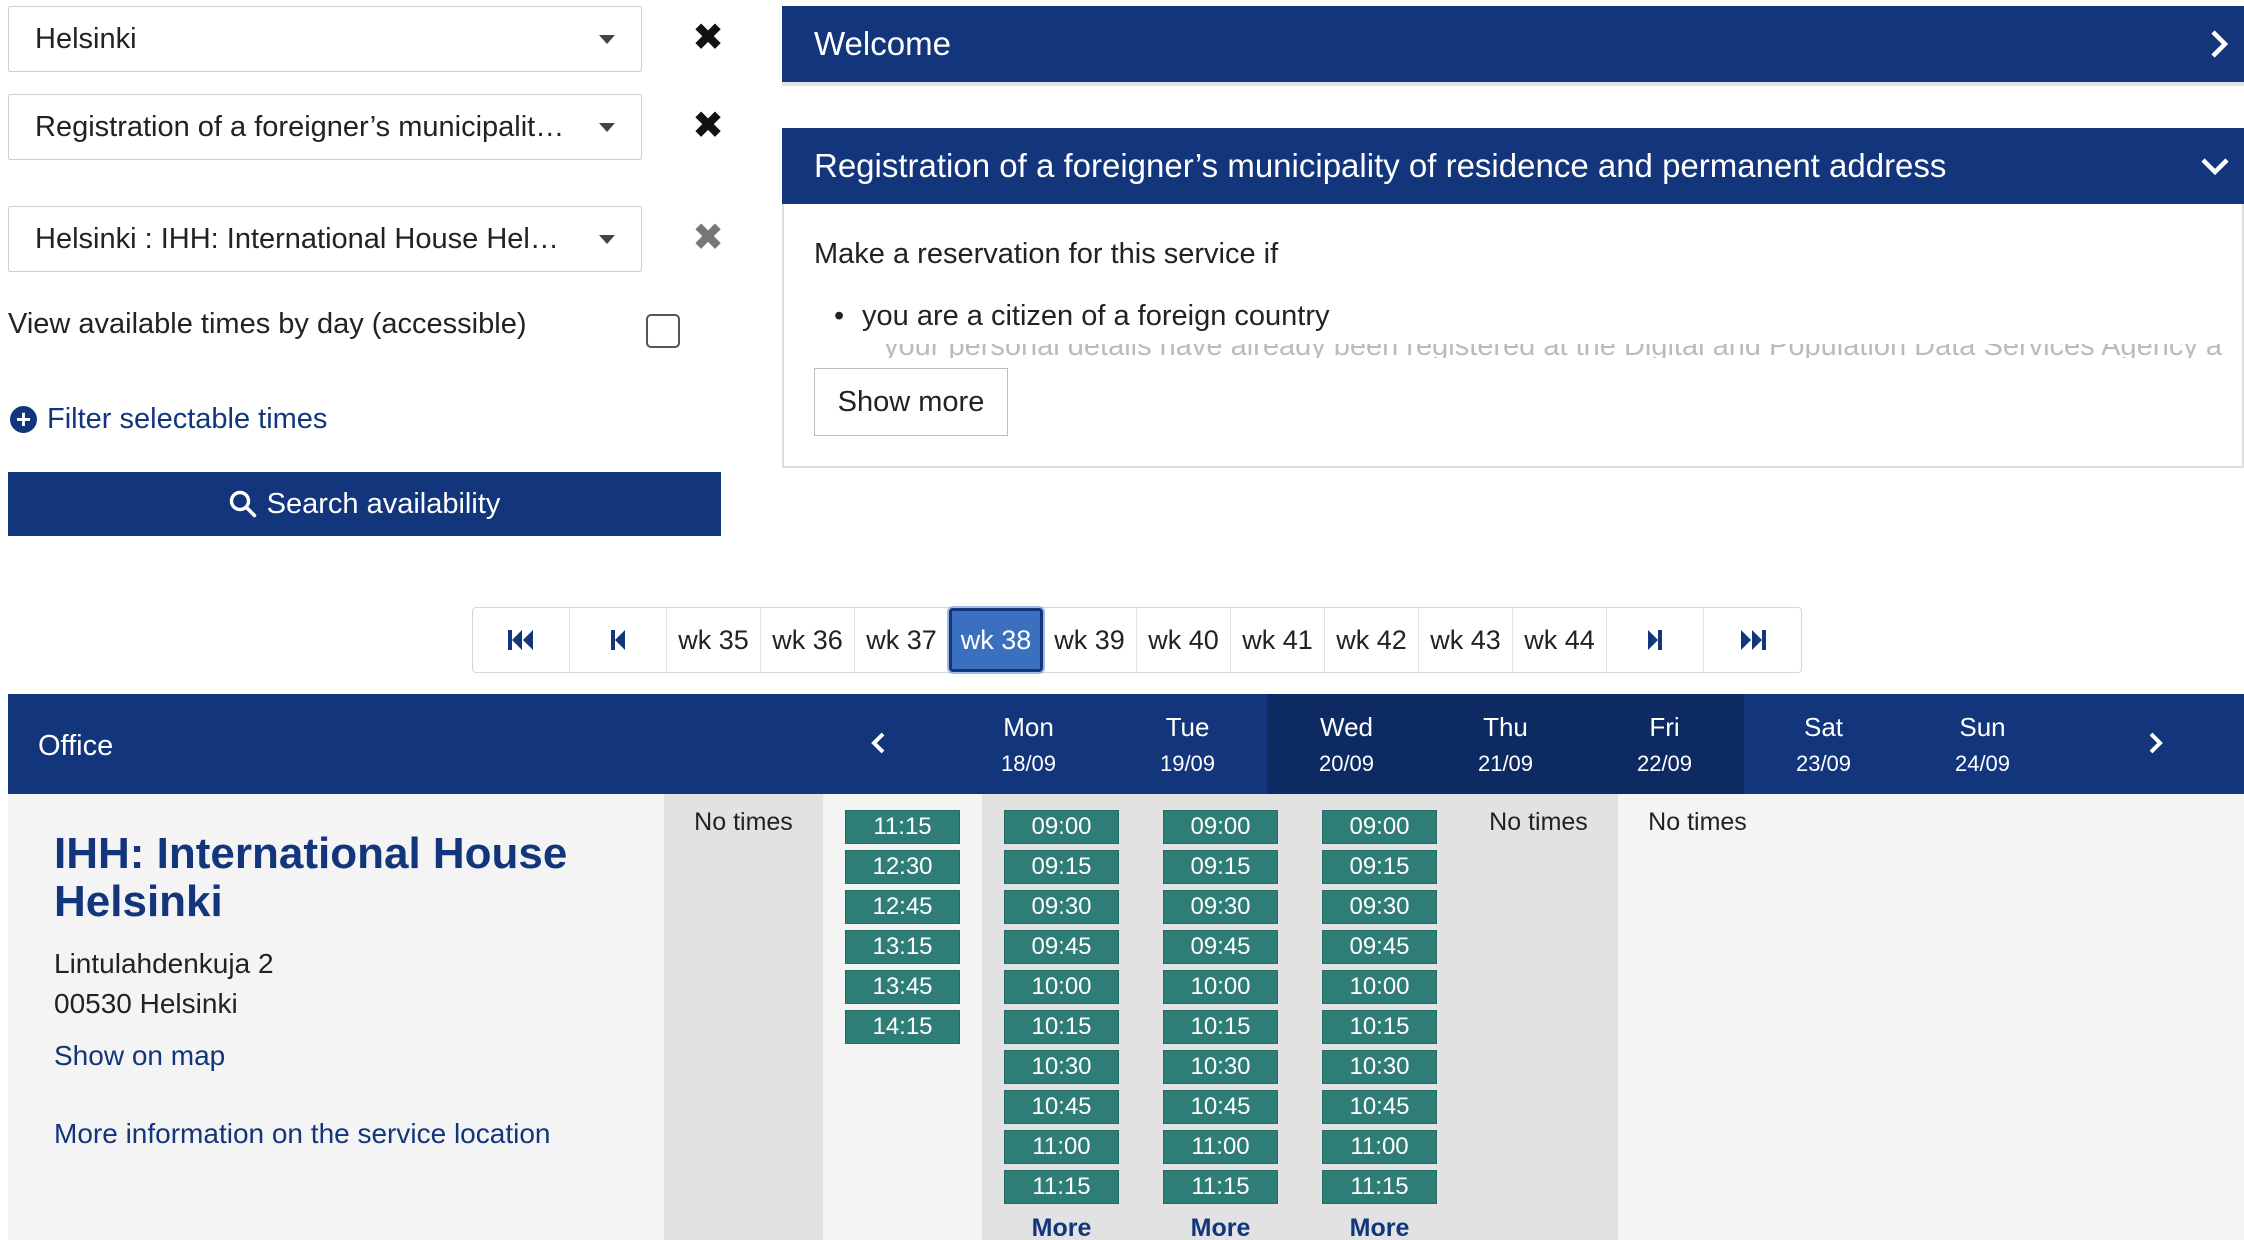  What do you see at coordinates (76, 746) in the screenshot?
I see `office-column-header: Office` at bounding box center [76, 746].